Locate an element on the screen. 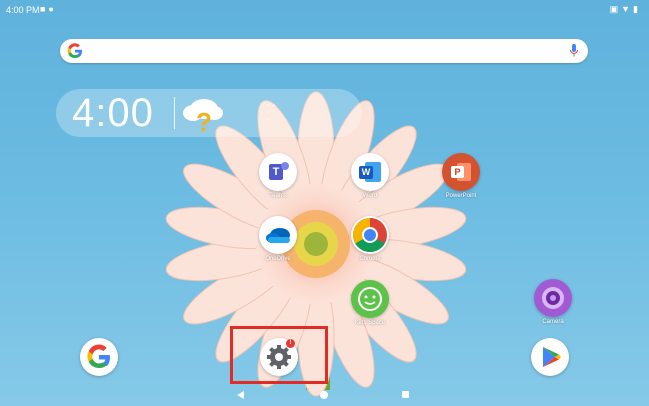  weather-line-2: - is located at coordinates (268, 119).